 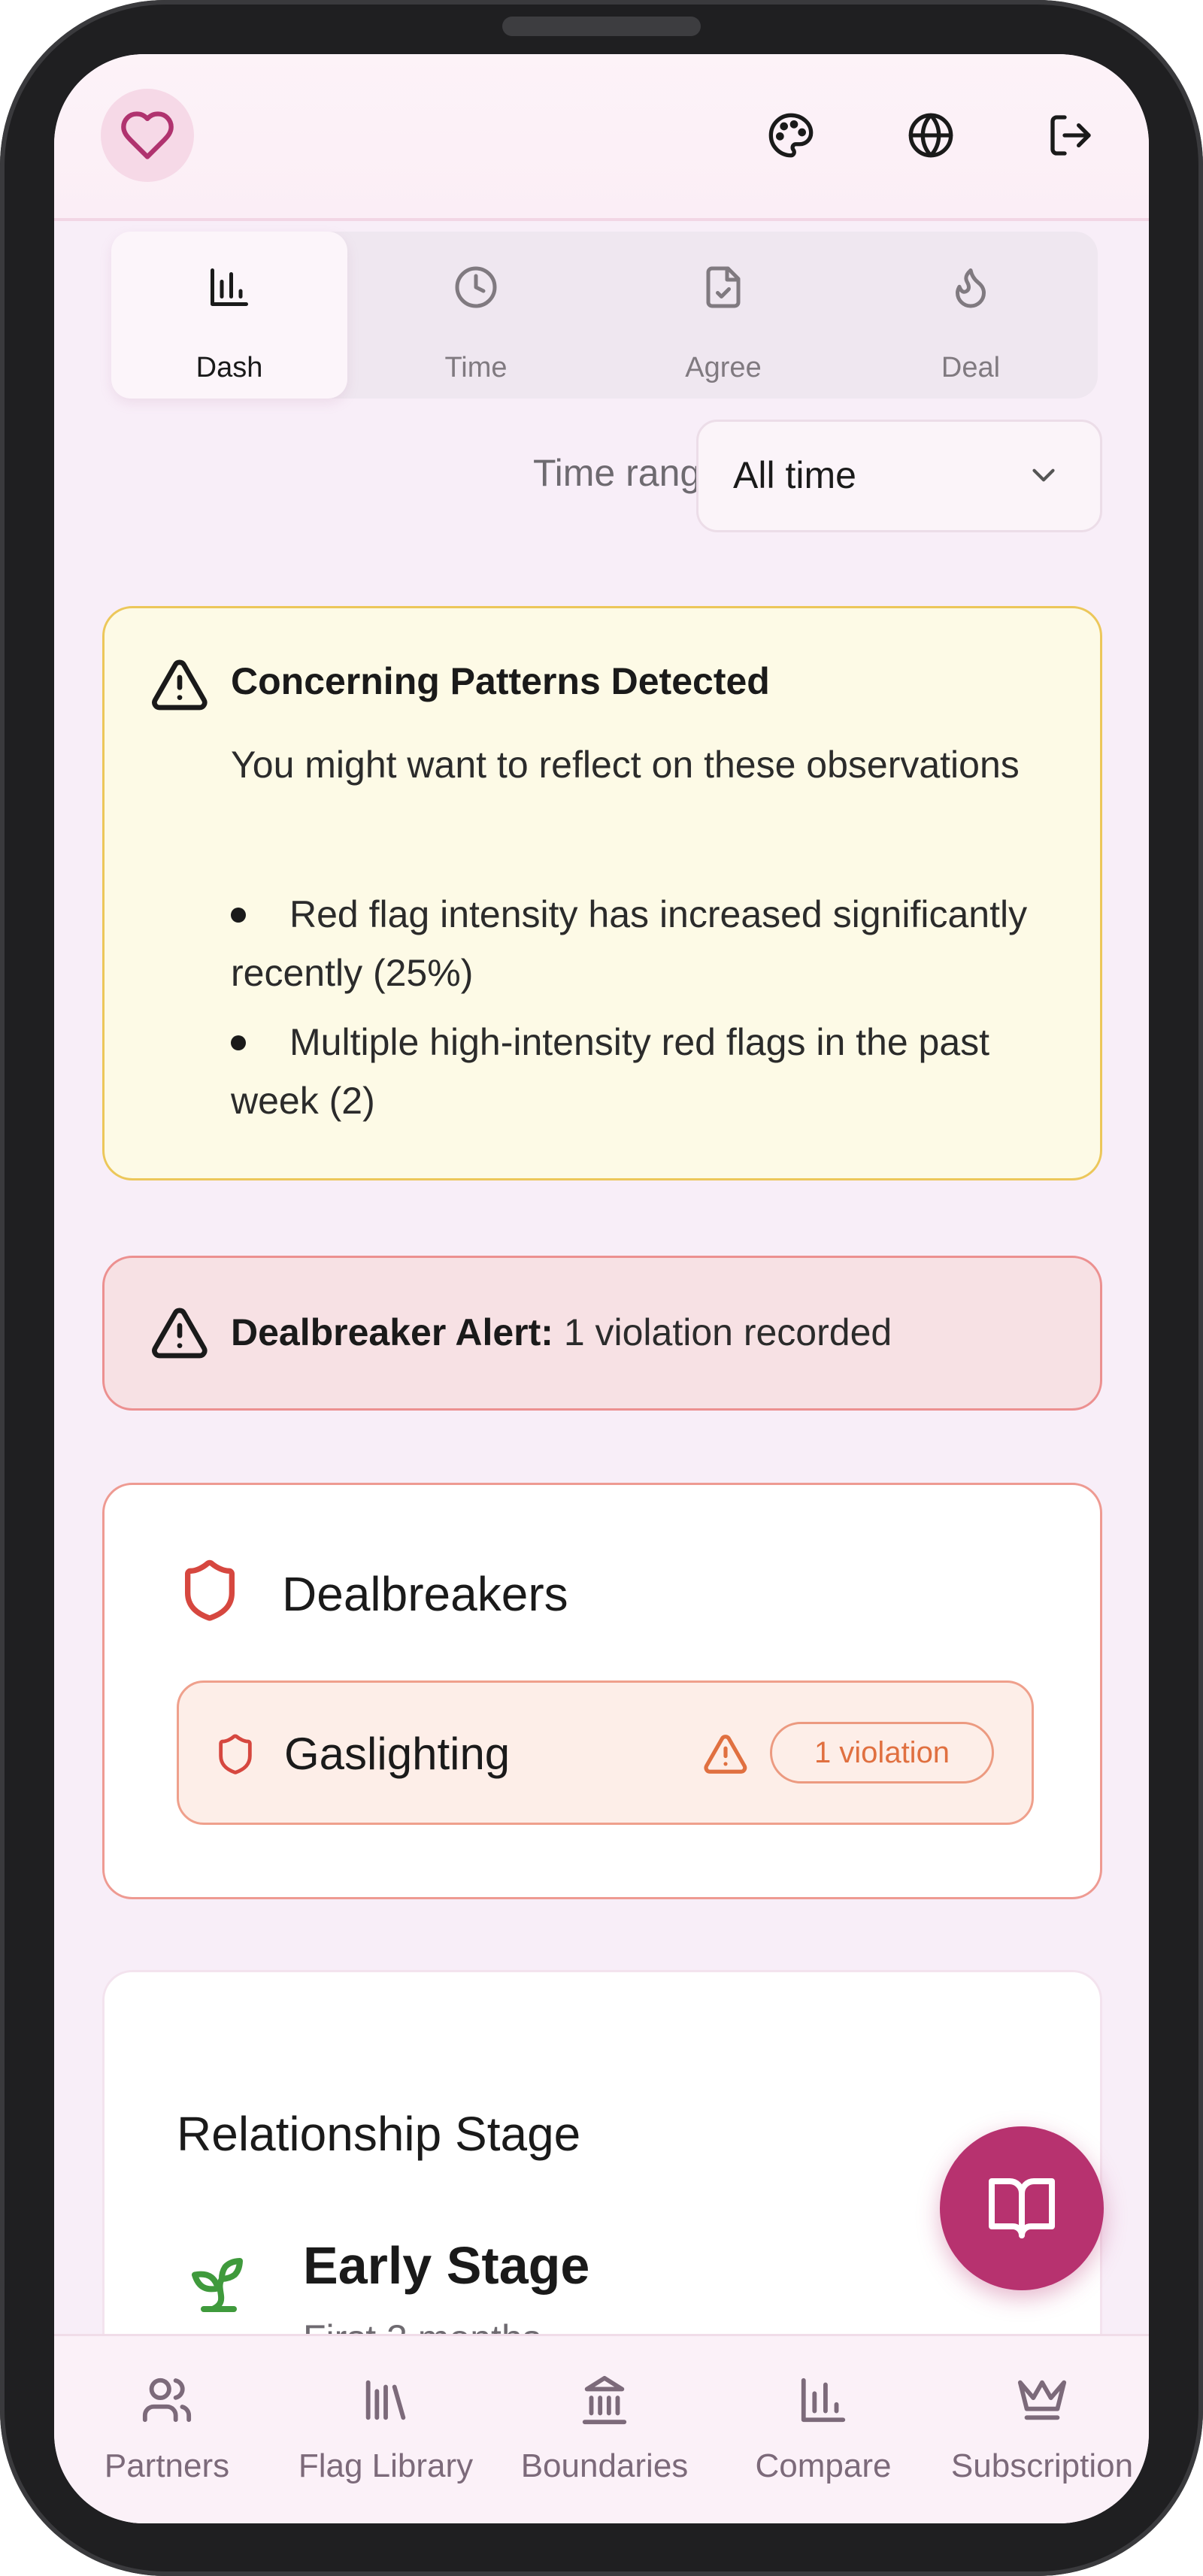 I want to click on time-range-value: All time, so click(x=795, y=475).